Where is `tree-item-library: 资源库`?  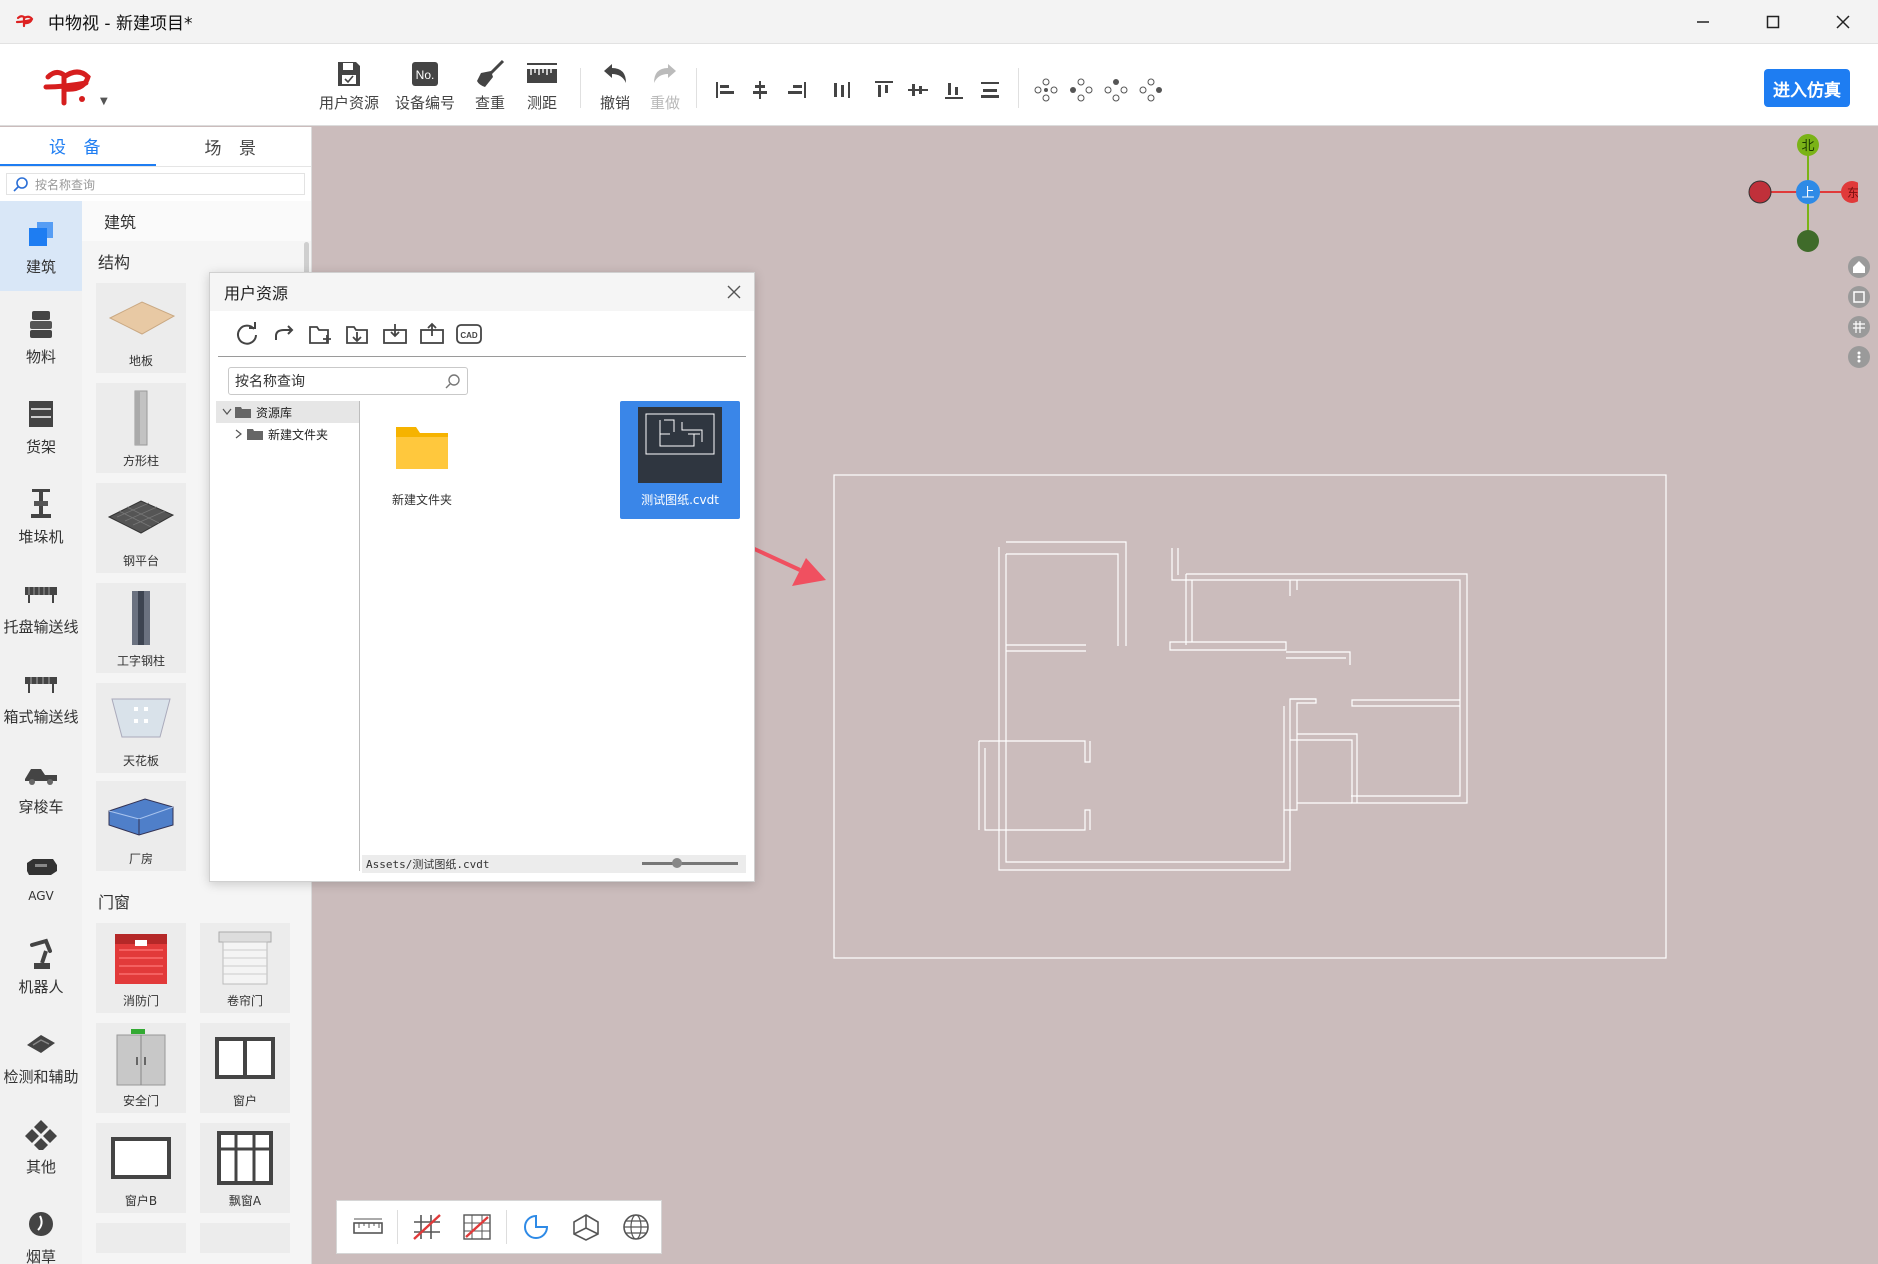 tree-item-library: 资源库 is located at coordinates (287, 412).